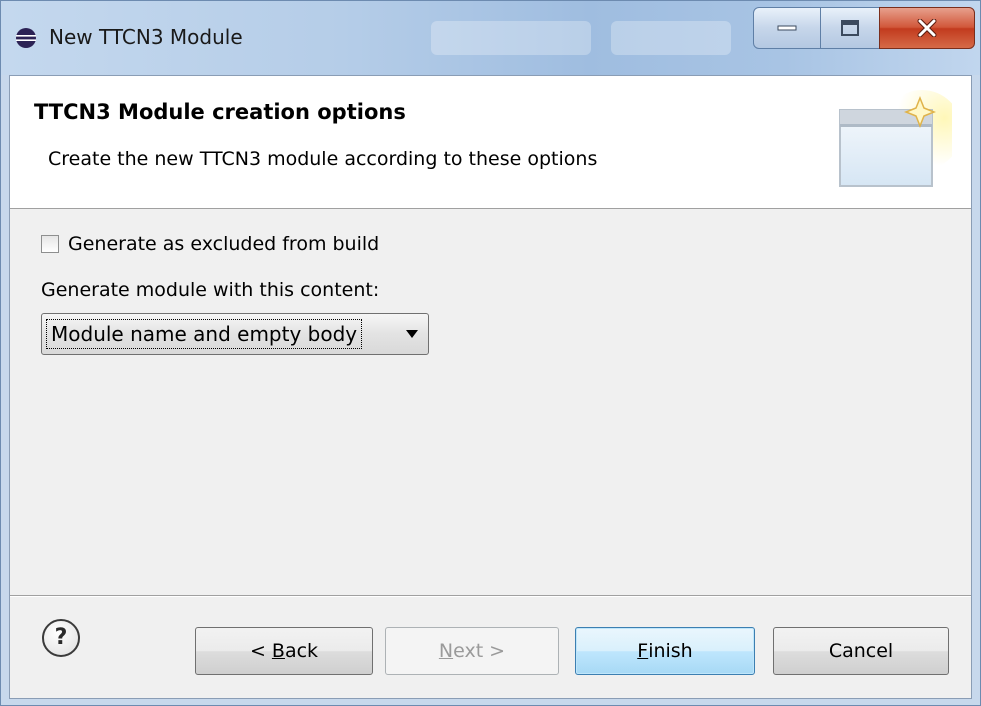  Describe the element at coordinates (479, 651) in the screenshot. I see `next-button-label: ext >` at that location.